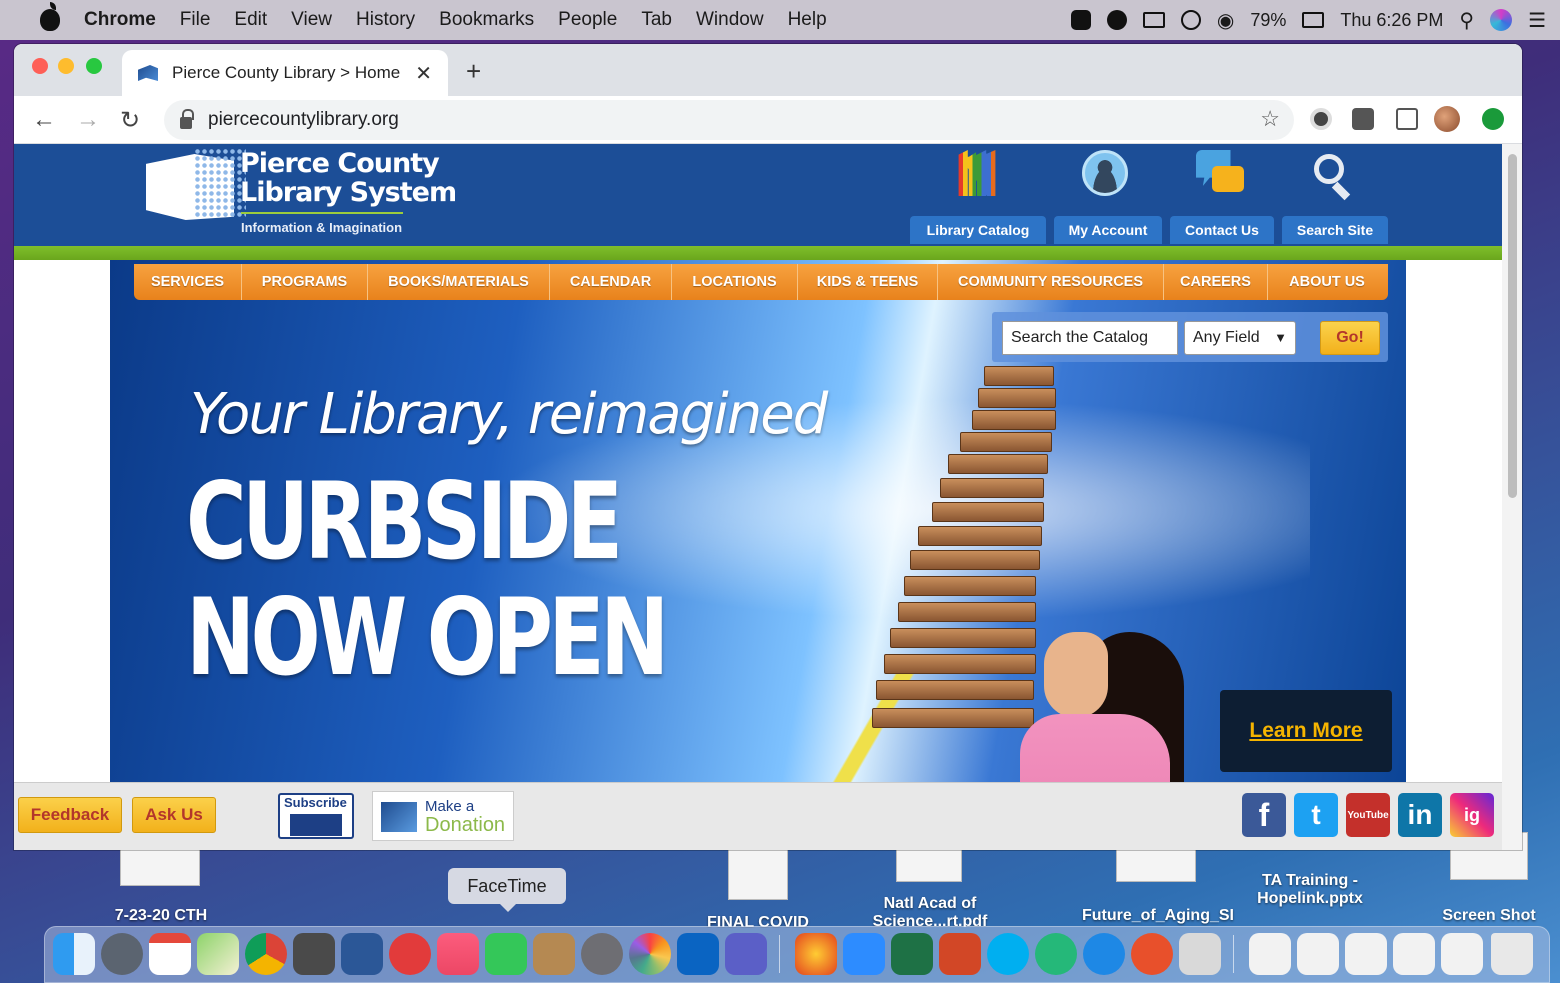 This screenshot has width=1560, height=983. What do you see at coordinates (122, 954) in the screenshot?
I see `launchpad-icon` at bounding box center [122, 954].